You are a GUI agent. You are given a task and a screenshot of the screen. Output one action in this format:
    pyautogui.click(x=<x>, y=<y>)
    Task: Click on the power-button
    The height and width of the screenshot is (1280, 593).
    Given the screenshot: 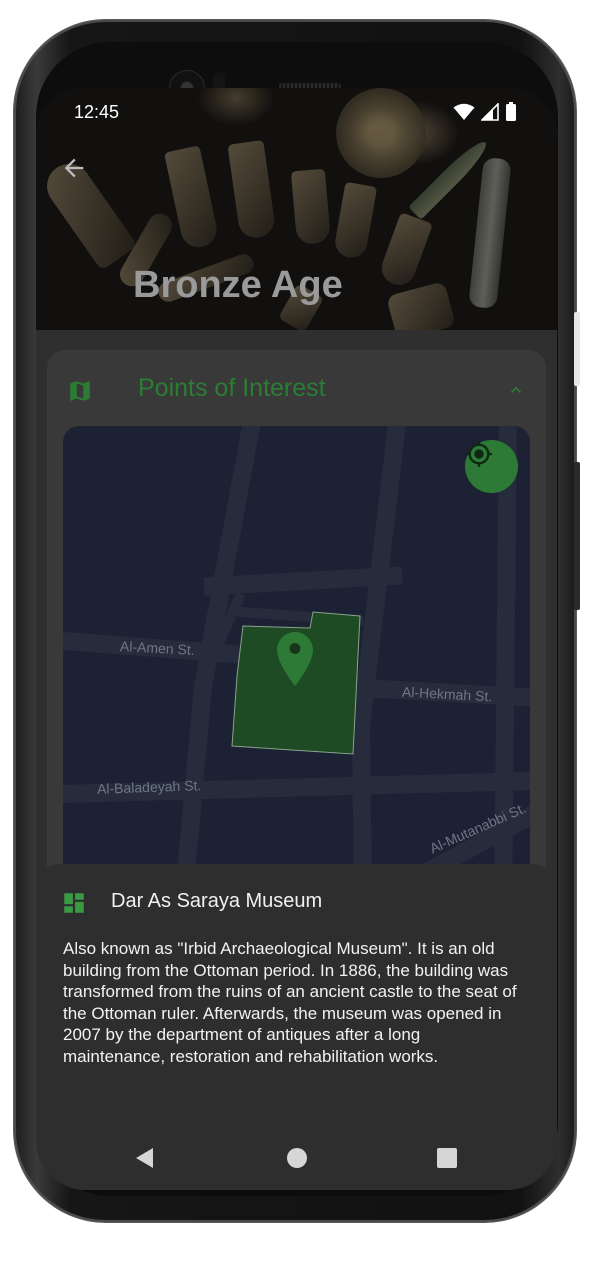 What is the action you would take?
    pyautogui.click(x=577, y=536)
    